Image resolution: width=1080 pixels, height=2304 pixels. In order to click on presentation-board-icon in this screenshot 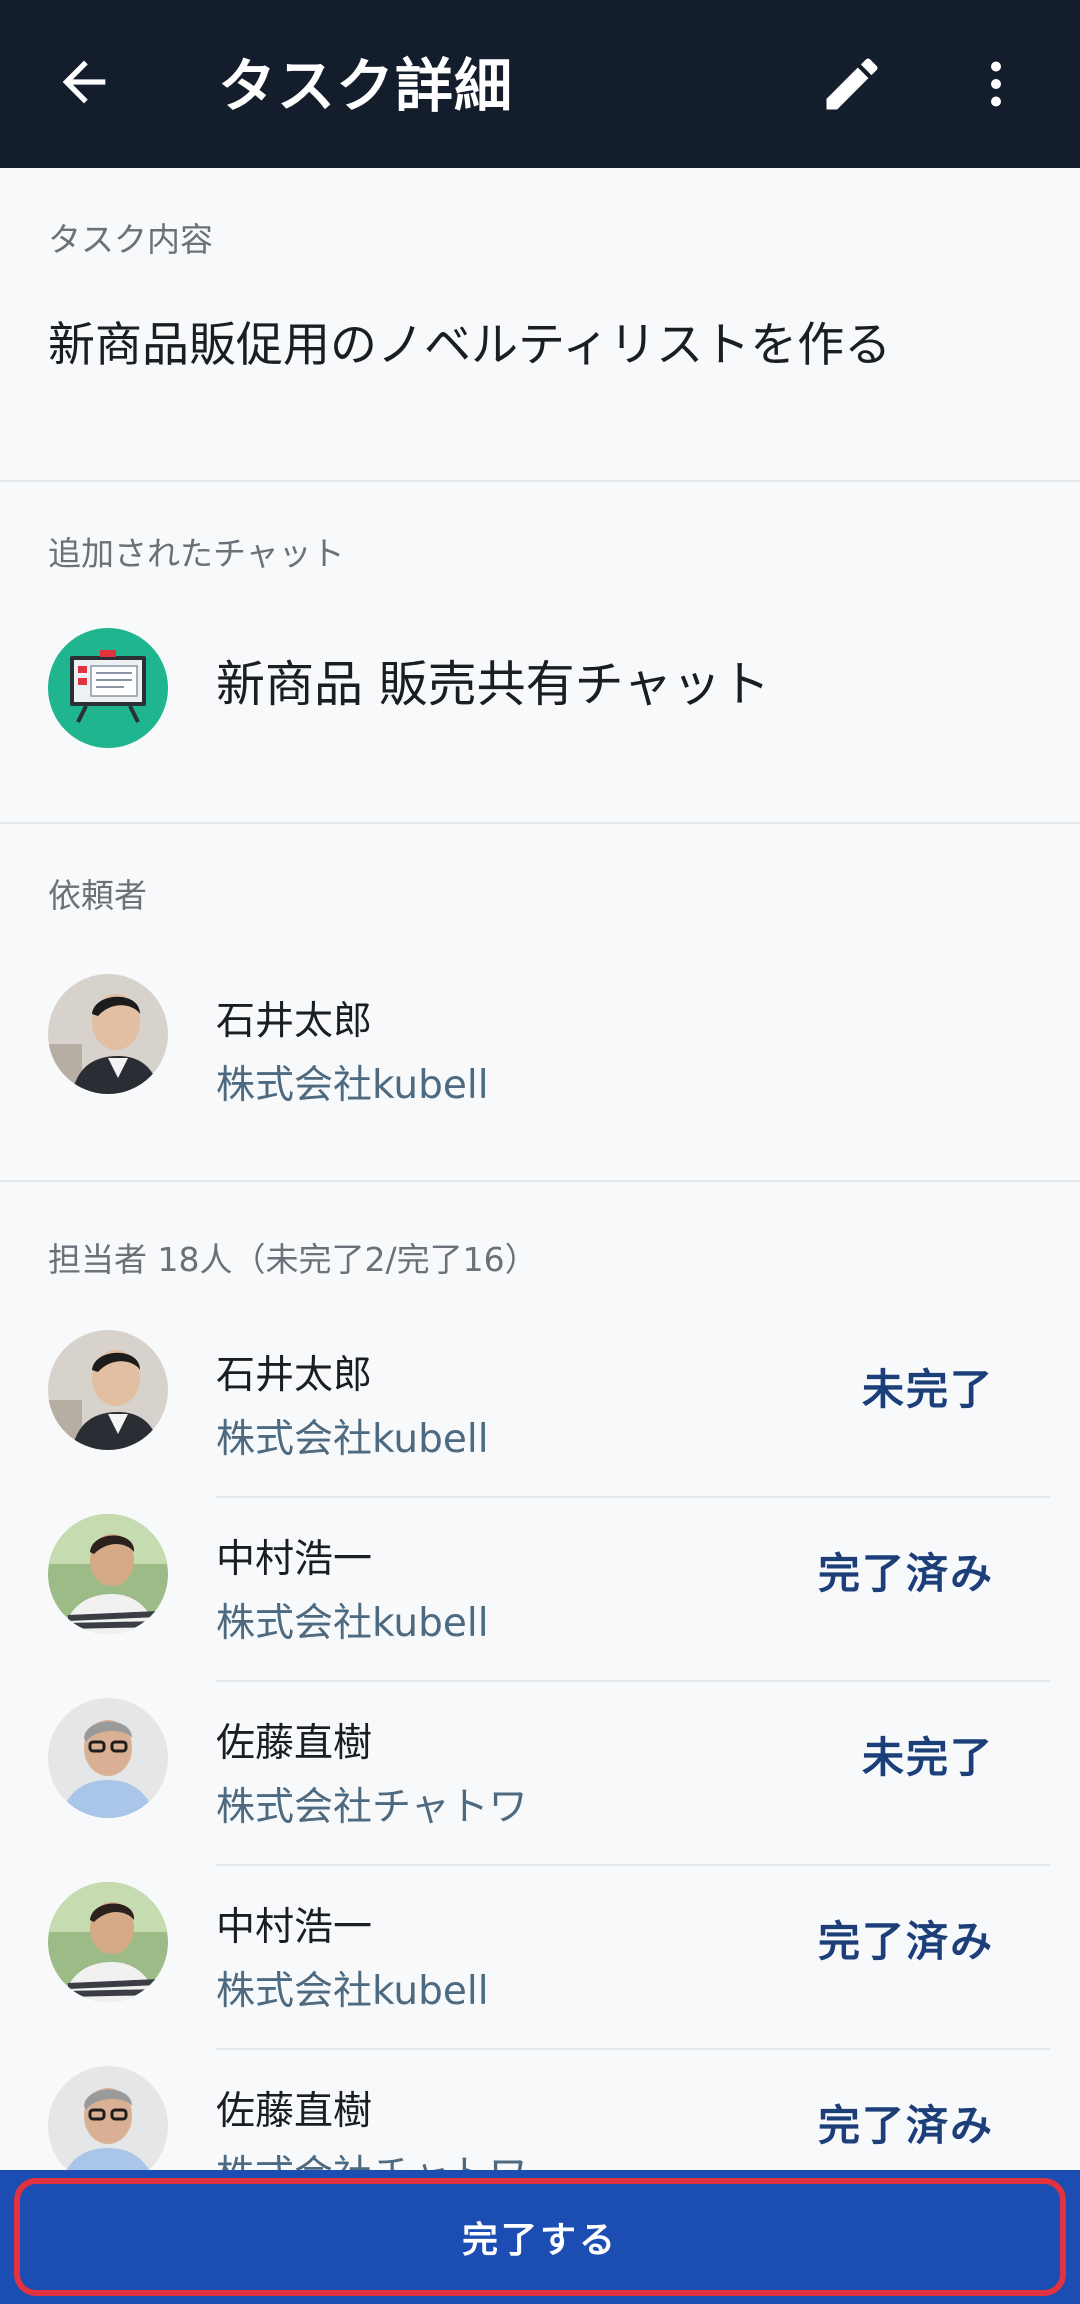, I will do `click(108, 688)`.